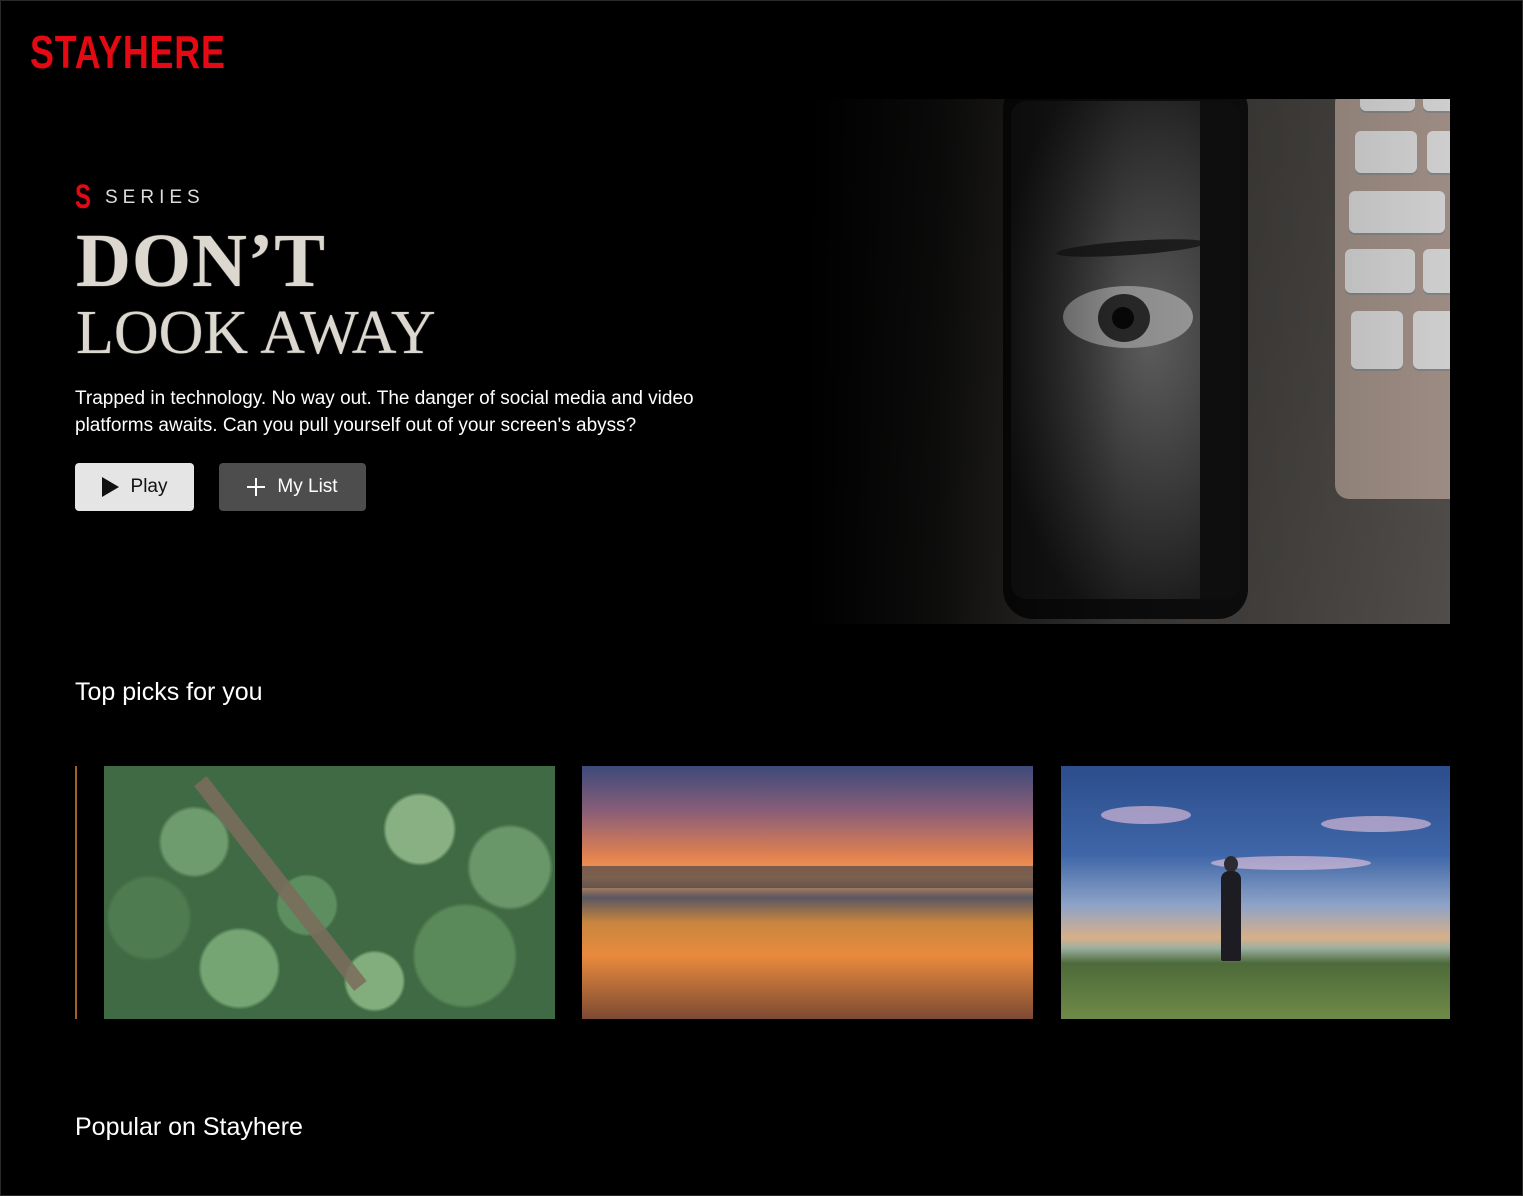 This screenshot has width=1523, height=1196. What do you see at coordinates (201, 261) in the screenshot?
I see `hero-title-line-1: DON’T` at bounding box center [201, 261].